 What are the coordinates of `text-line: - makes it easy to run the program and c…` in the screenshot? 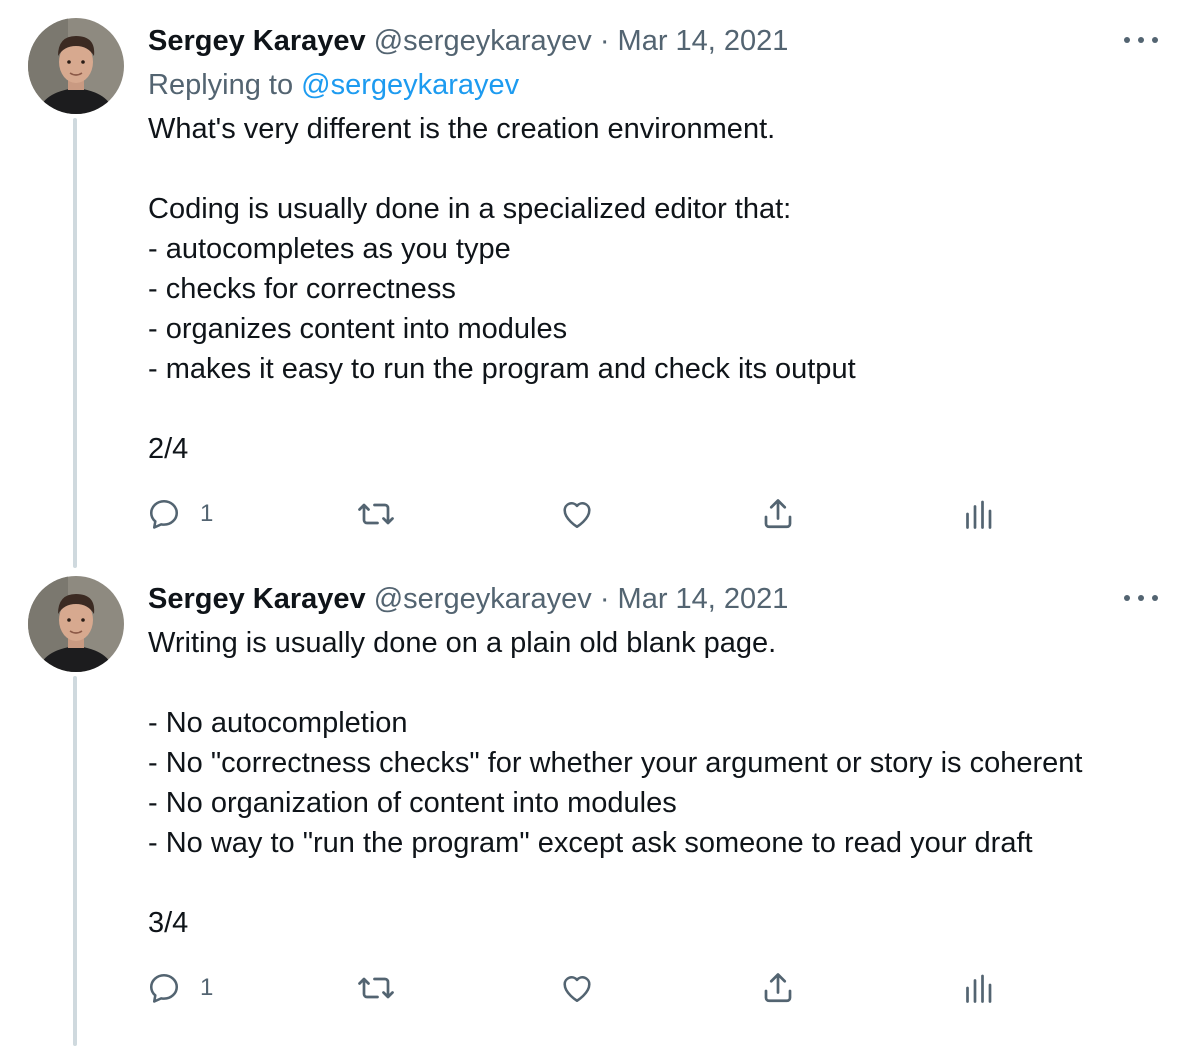 It's located at (502, 369).